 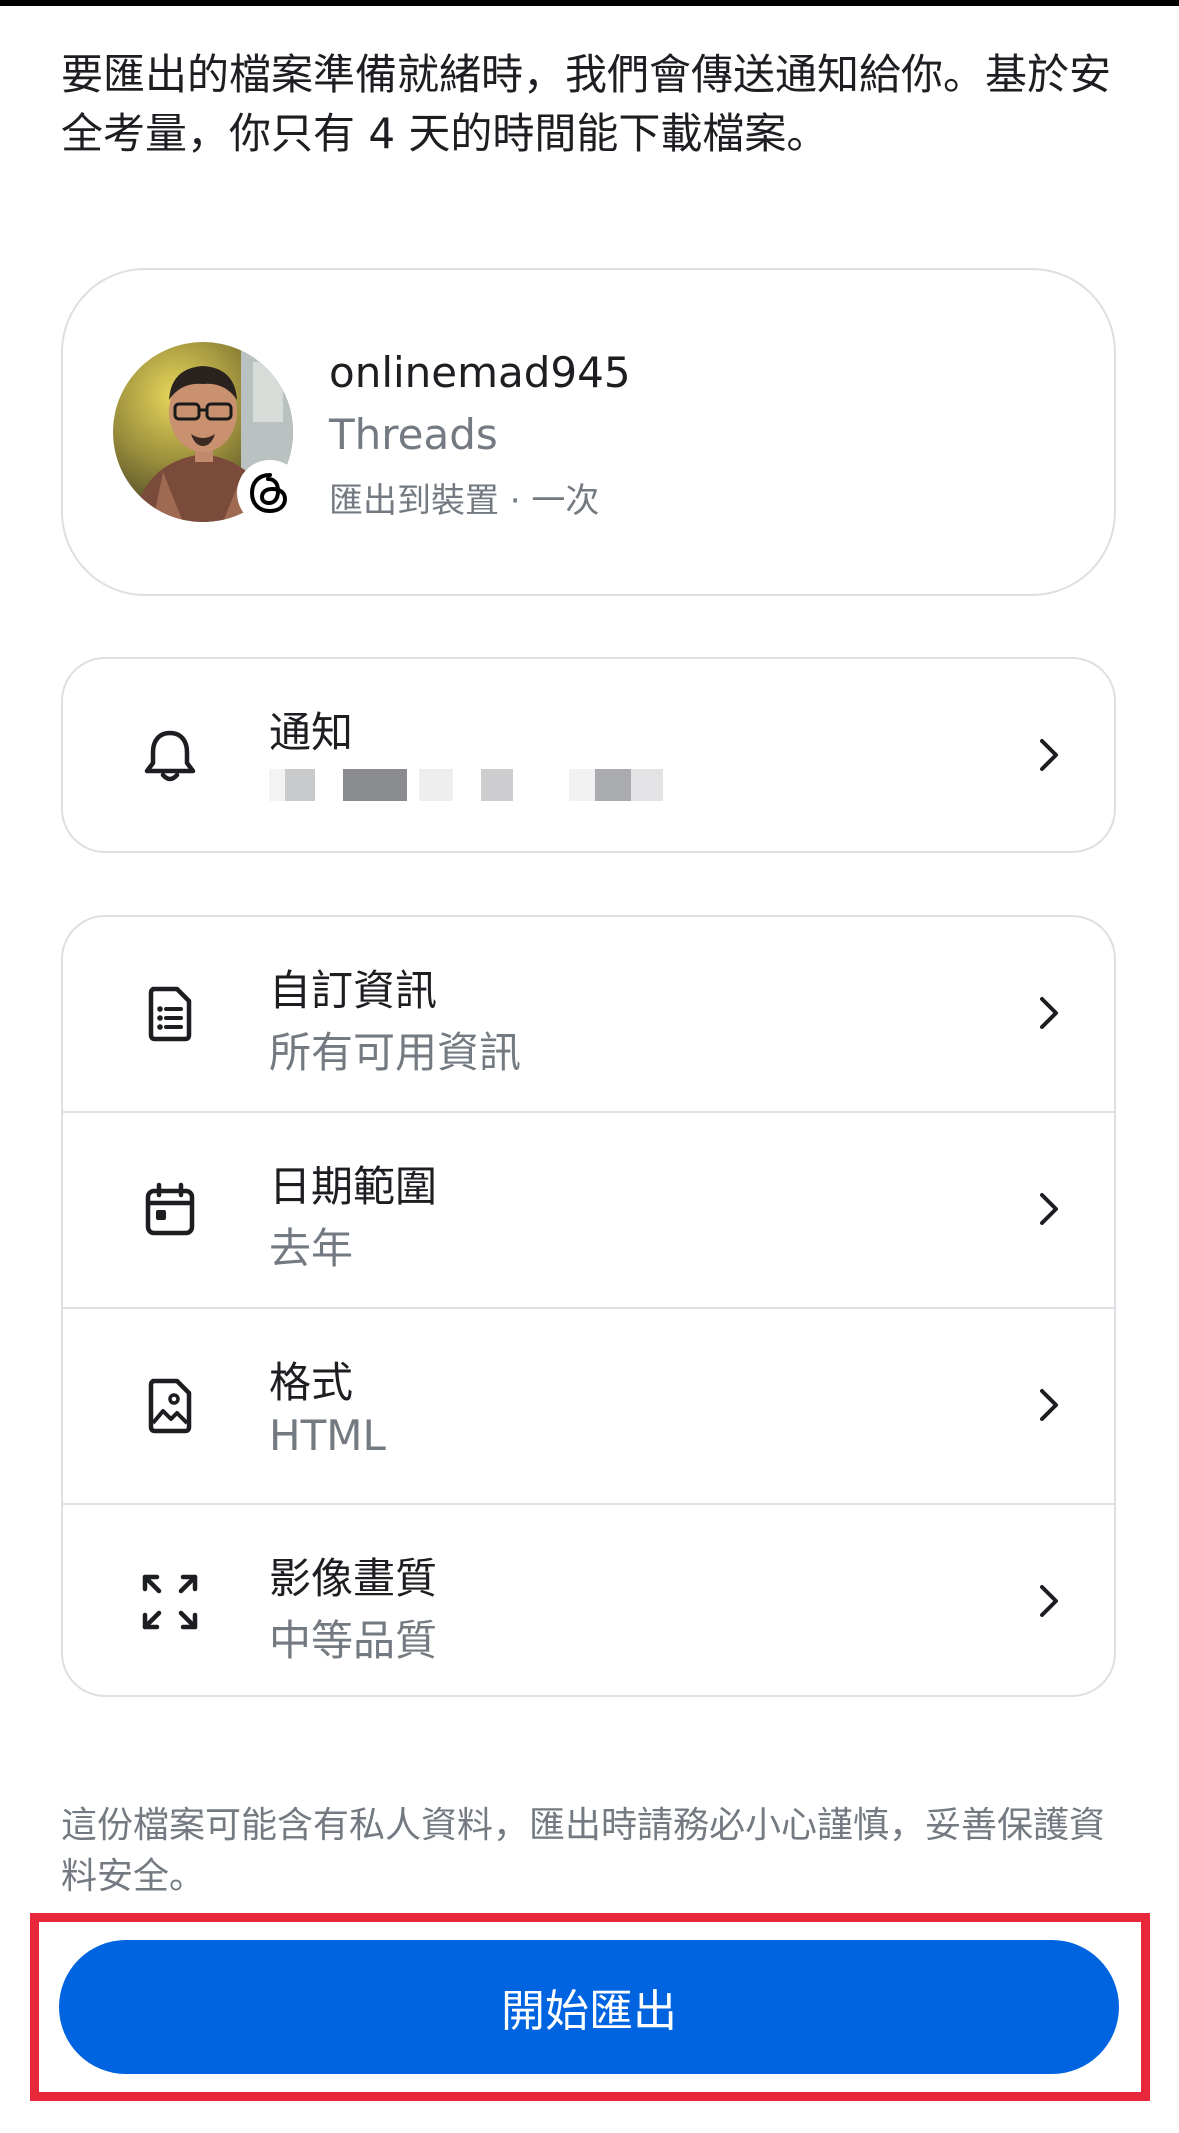 I want to click on bell-icon, so click(x=170, y=756).